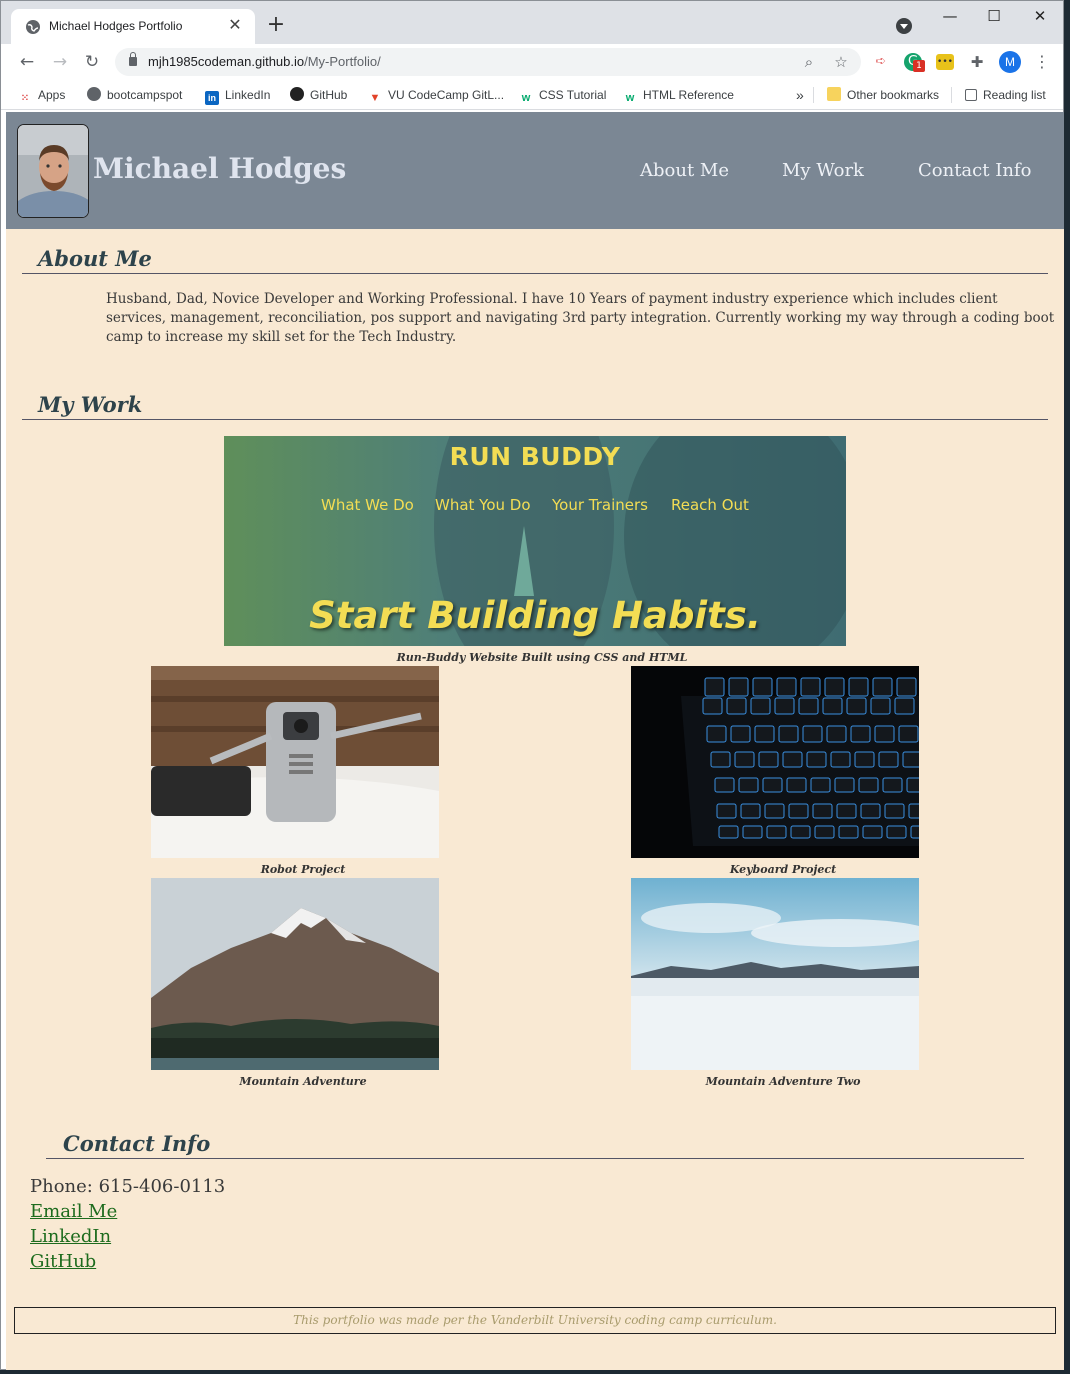 The height and width of the screenshot is (1374, 1070). Describe the element at coordinates (92, 62) in the screenshot. I see `reload-icon: ↻` at that location.